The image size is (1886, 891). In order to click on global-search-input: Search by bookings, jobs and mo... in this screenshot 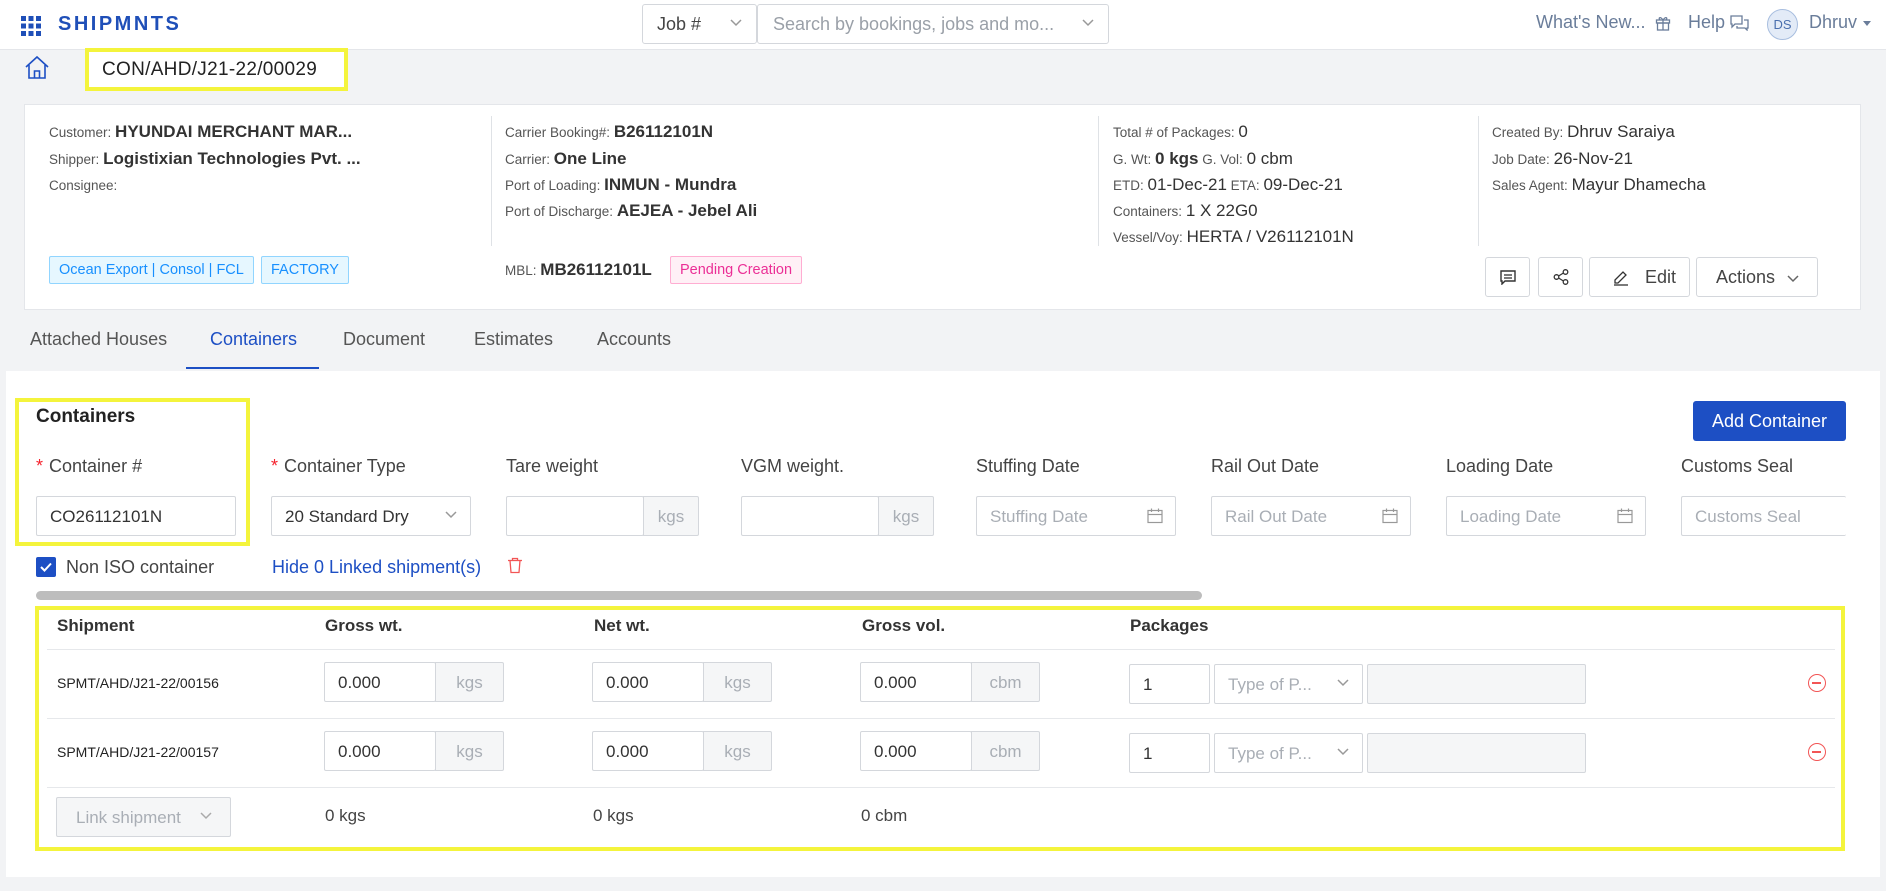, I will do `click(933, 24)`.